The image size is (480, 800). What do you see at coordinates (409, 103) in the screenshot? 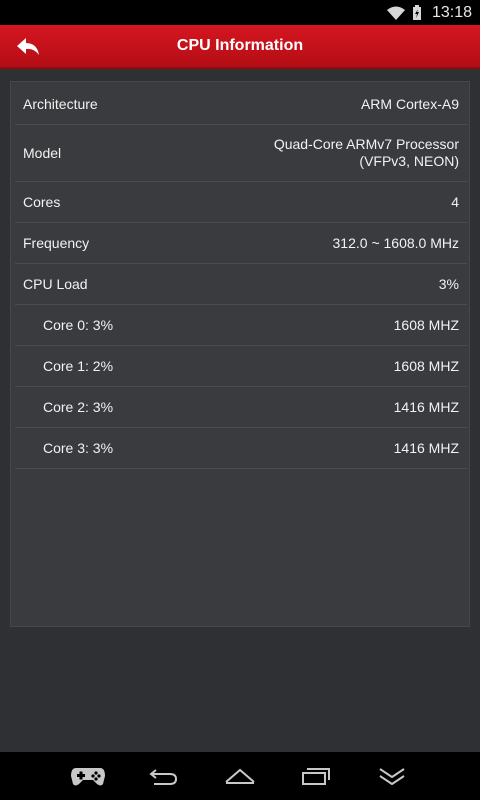
I see `row-value: ARM Cortex-A9` at bounding box center [409, 103].